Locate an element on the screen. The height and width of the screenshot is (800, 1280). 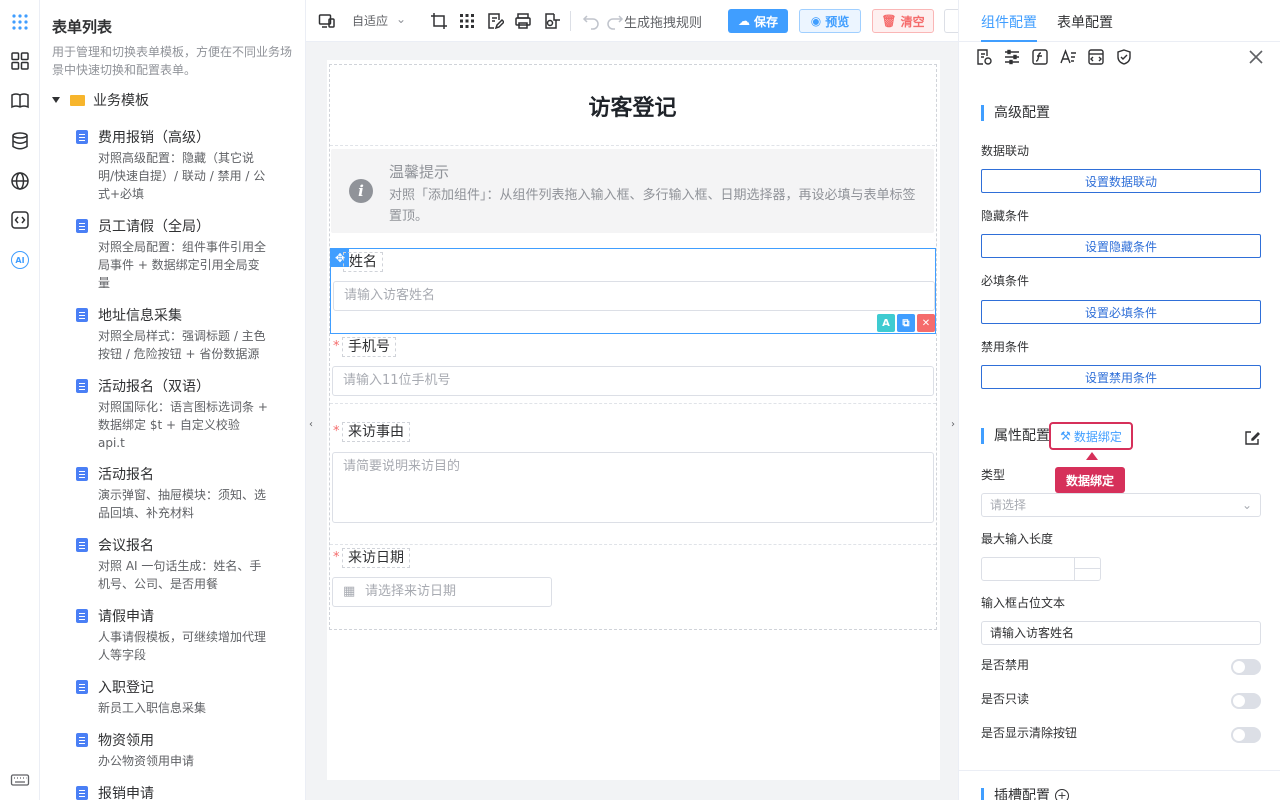
copy-icon: ⧉ is located at coordinates (906, 323).